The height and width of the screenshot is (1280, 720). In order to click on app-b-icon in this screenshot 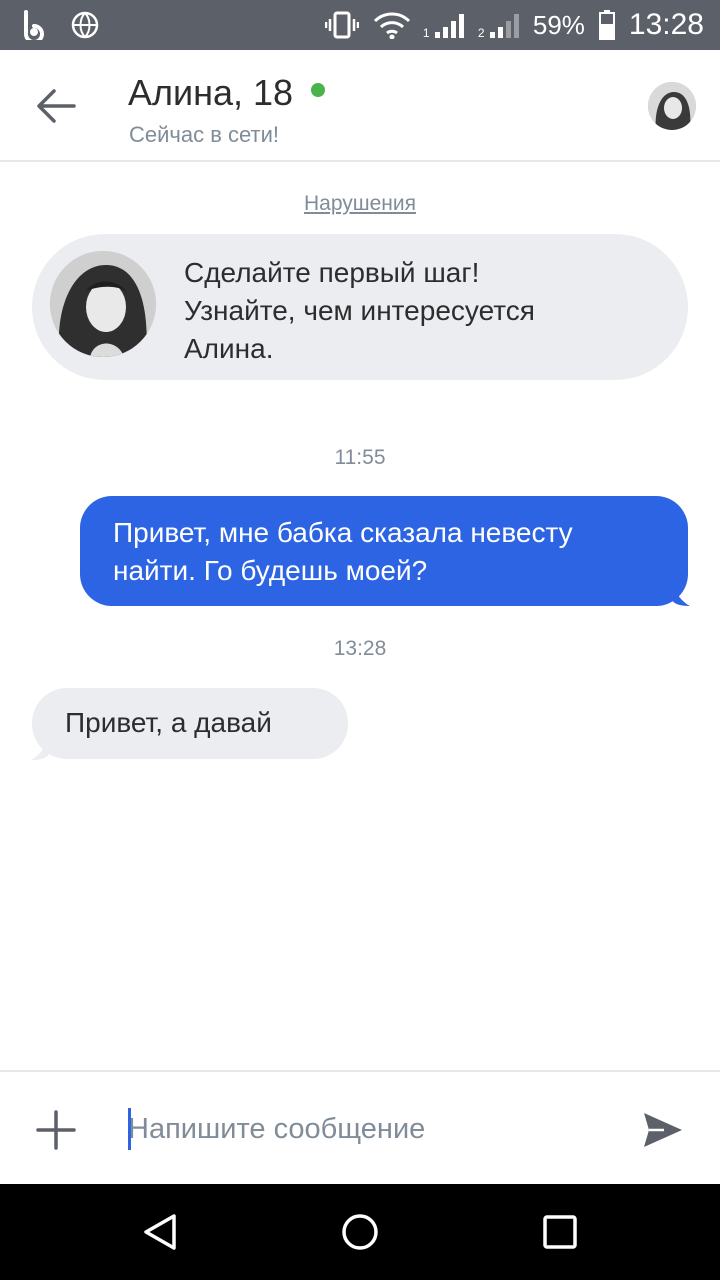, I will do `click(34, 25)`.